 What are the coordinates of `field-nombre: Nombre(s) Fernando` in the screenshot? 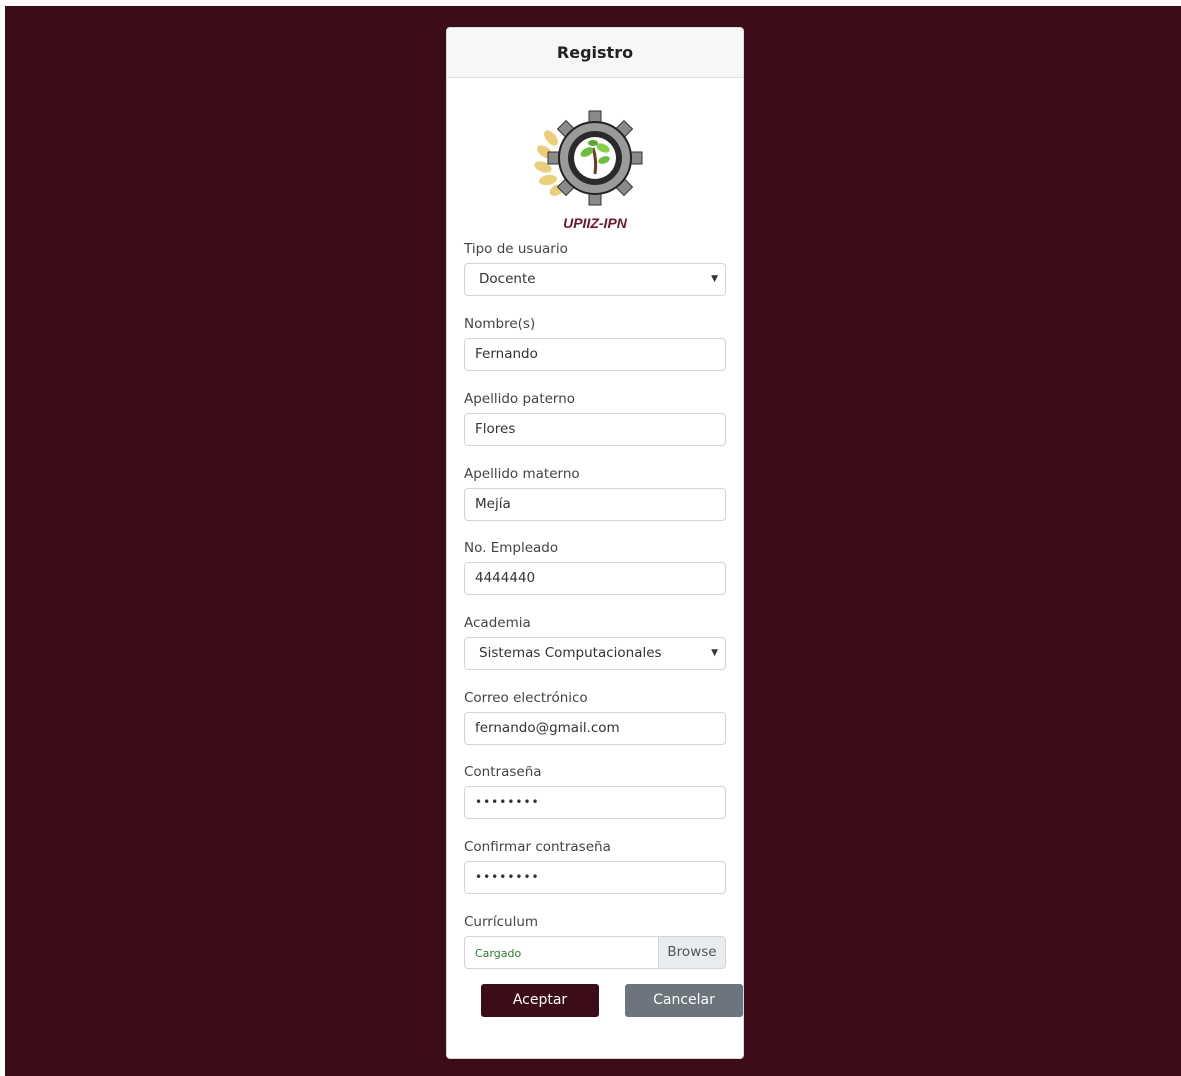 It's located at (595, 352).